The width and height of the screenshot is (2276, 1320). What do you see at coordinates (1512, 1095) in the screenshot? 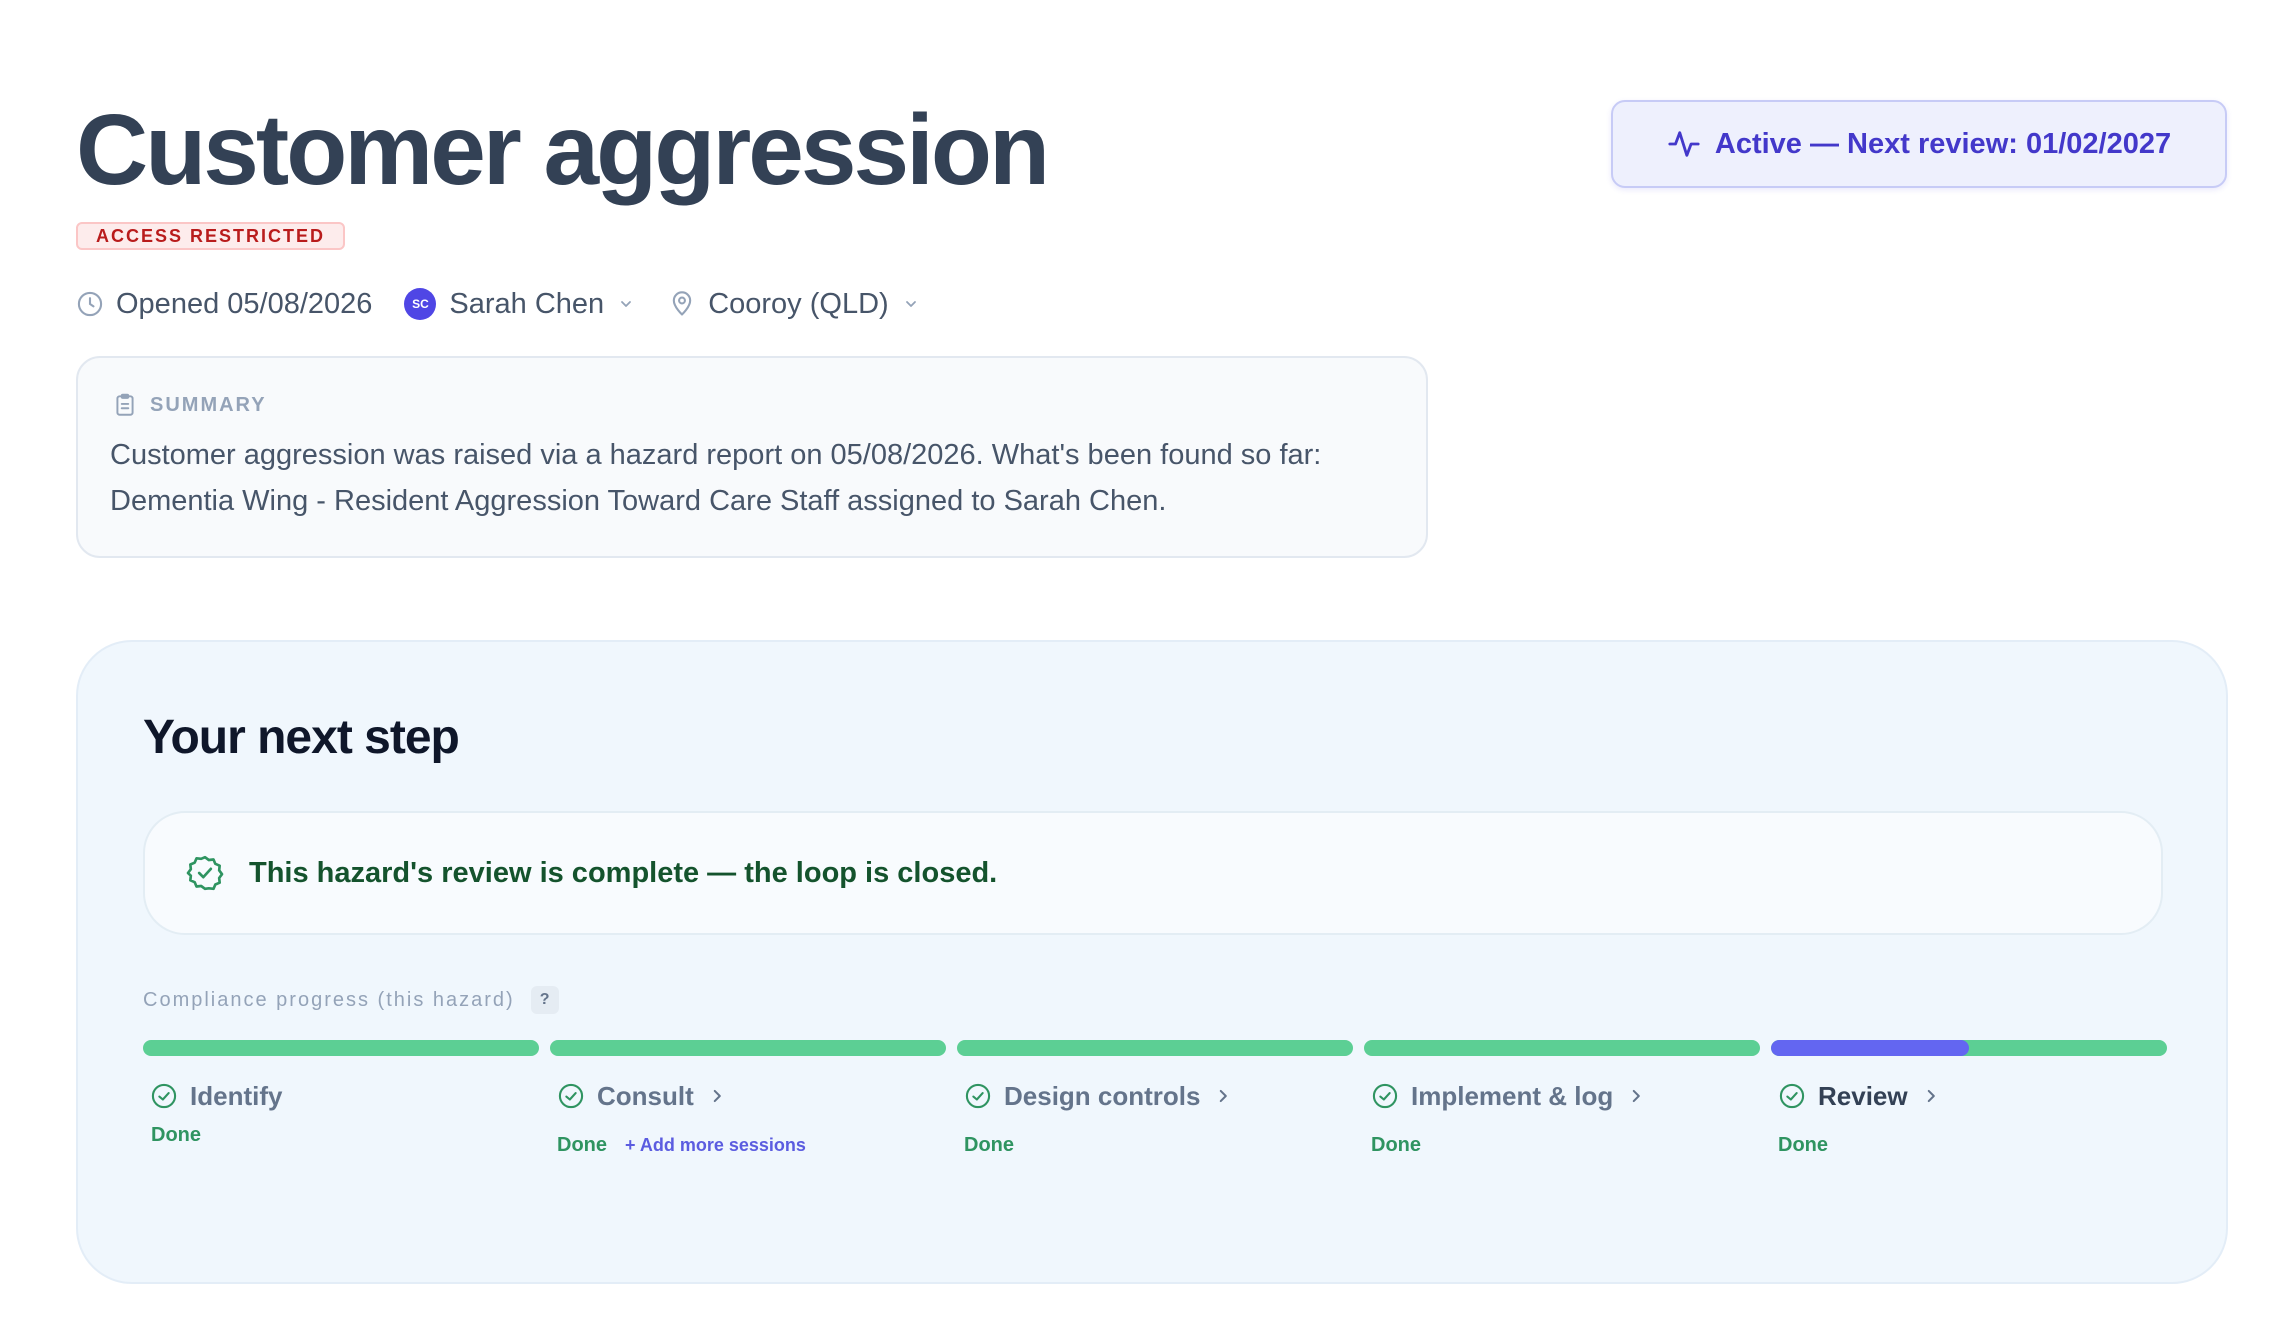
I see `step-label: Implement & log` at bounding box center [1512, 1095].